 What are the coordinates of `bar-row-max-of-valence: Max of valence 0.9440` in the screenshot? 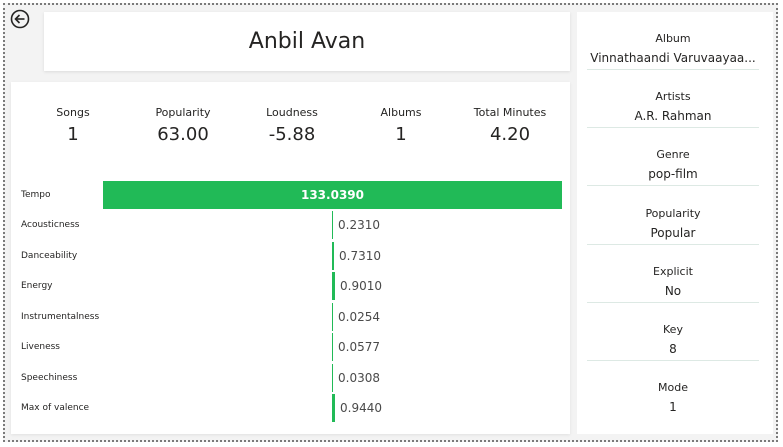 It's located at (290, 408).